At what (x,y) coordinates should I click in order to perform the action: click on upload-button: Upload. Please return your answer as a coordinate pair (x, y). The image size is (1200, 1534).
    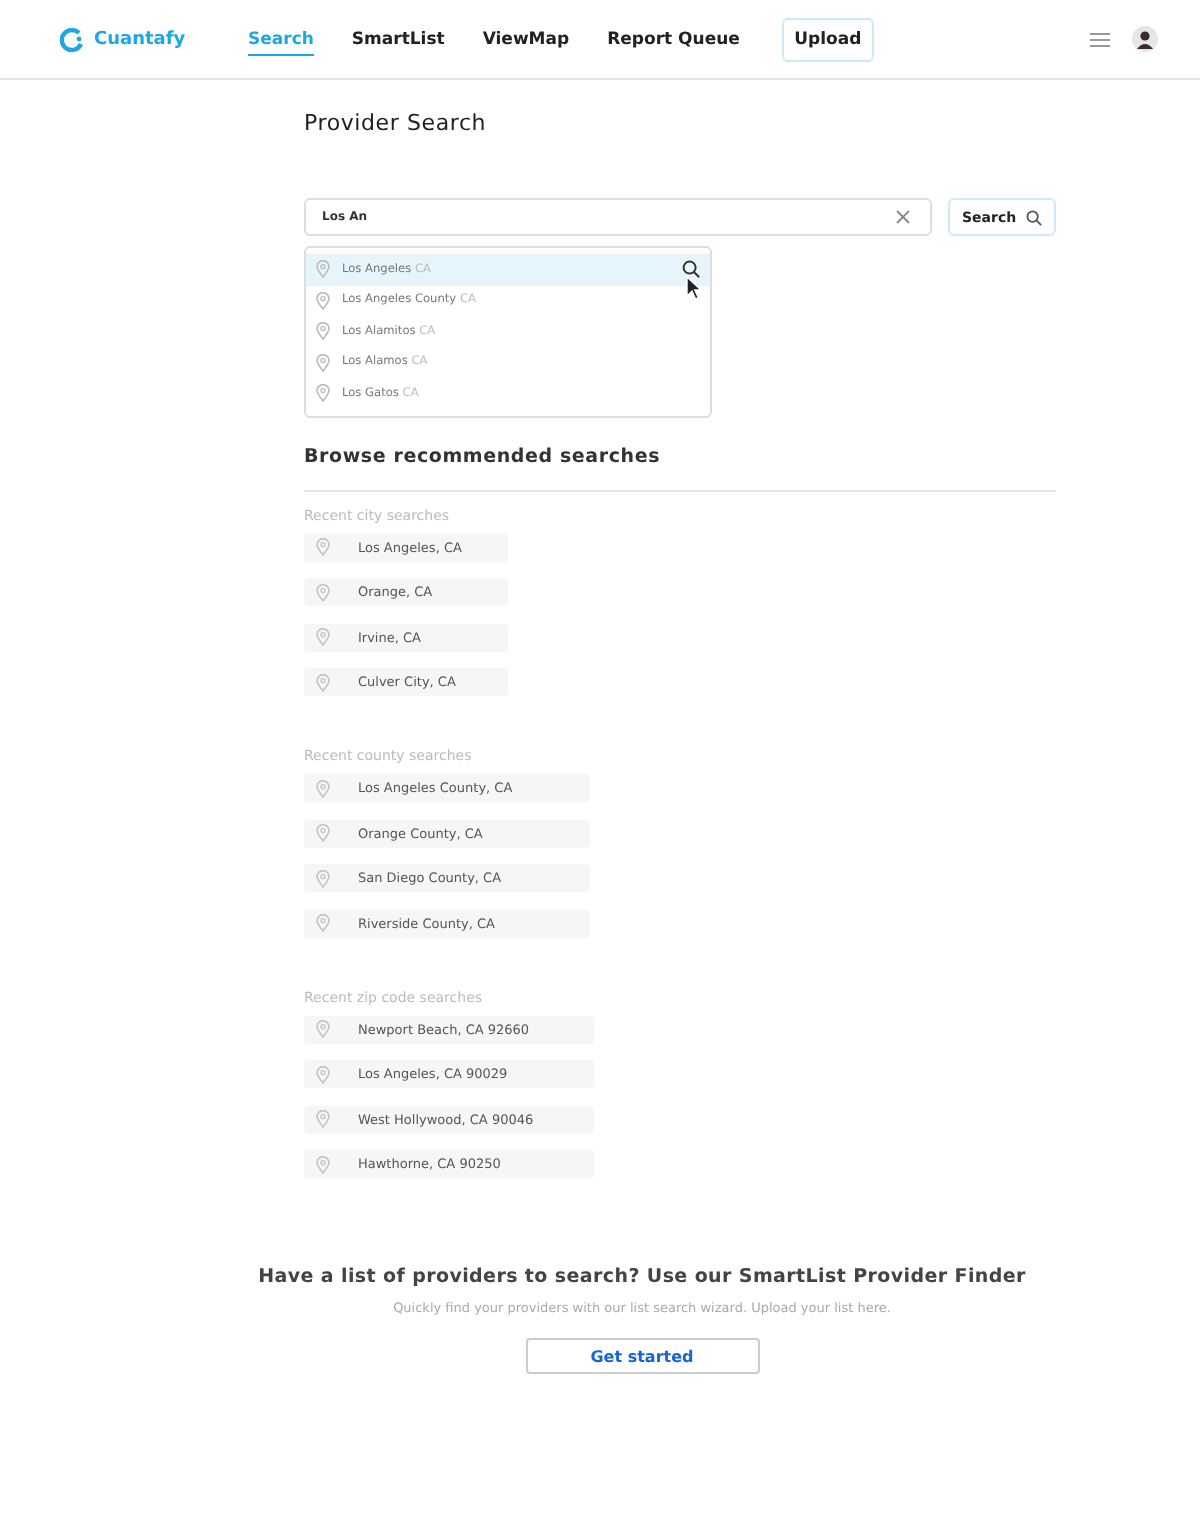
    Looking at the image, I should click on (827, 39).